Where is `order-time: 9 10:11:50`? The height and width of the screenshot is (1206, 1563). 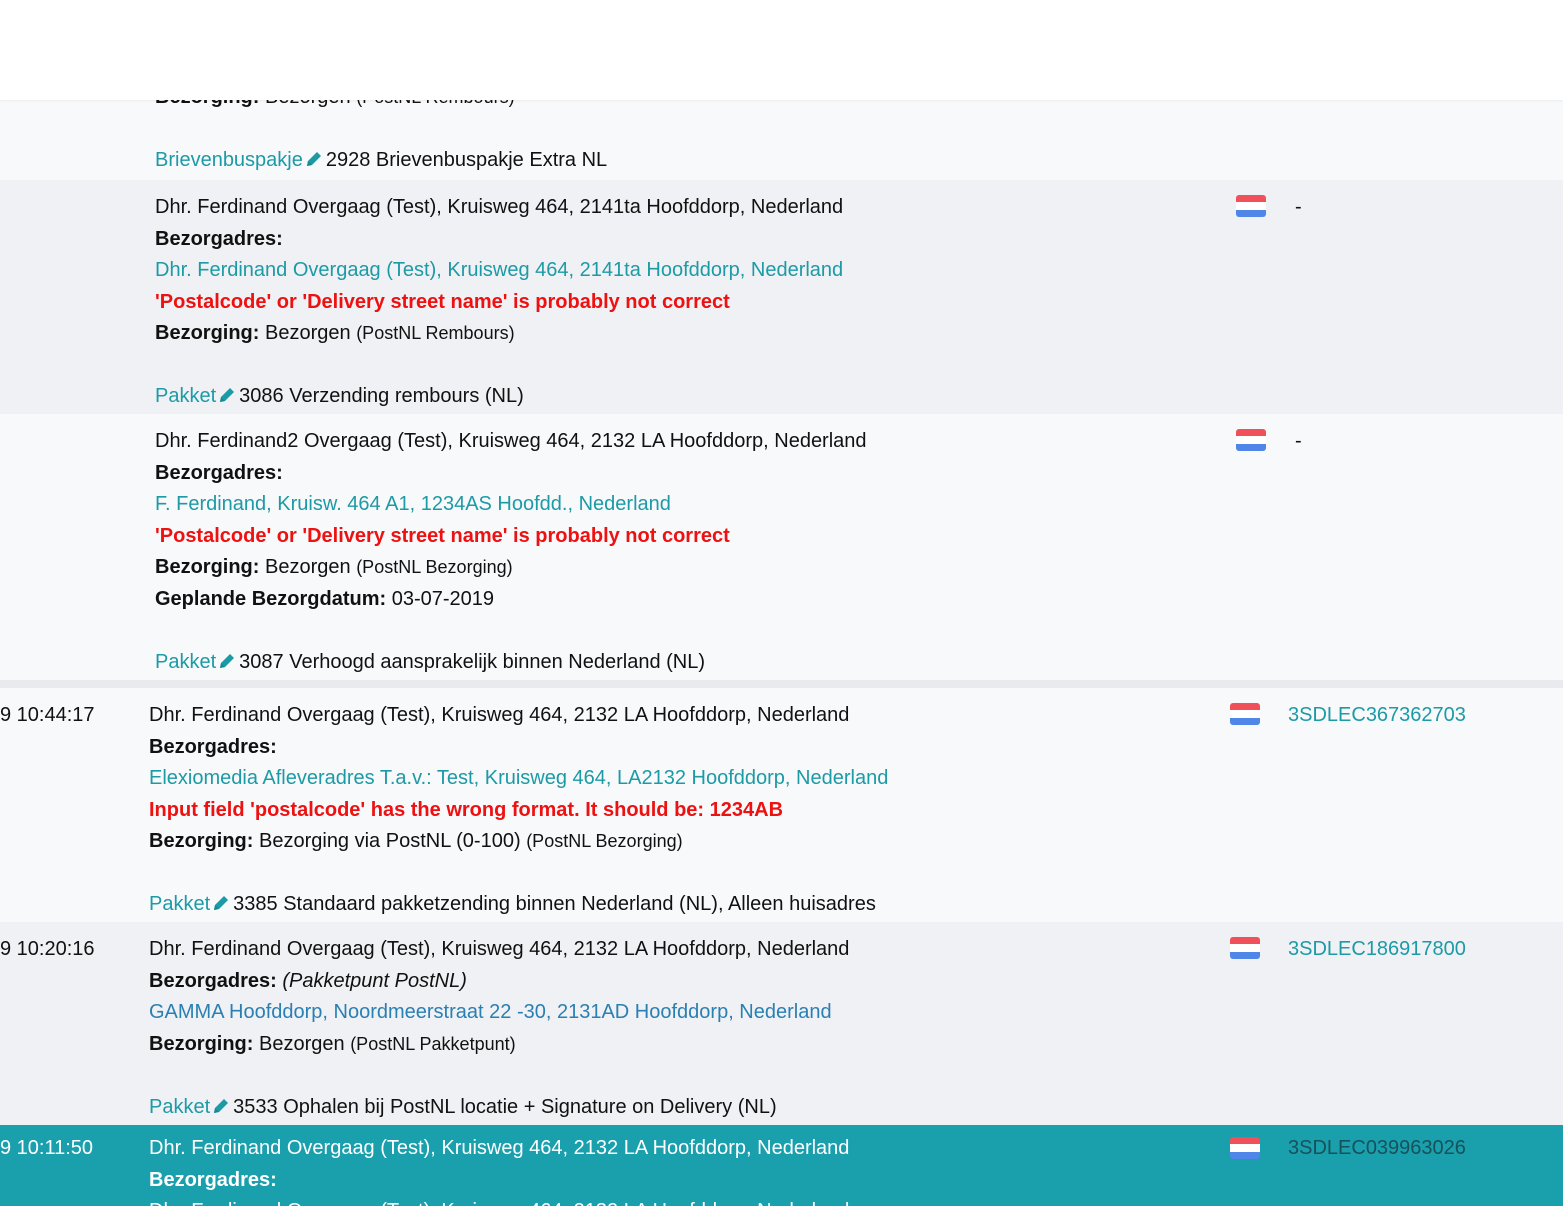 order-time: 9 10:11:50 is located at coordinates (47, 1148).